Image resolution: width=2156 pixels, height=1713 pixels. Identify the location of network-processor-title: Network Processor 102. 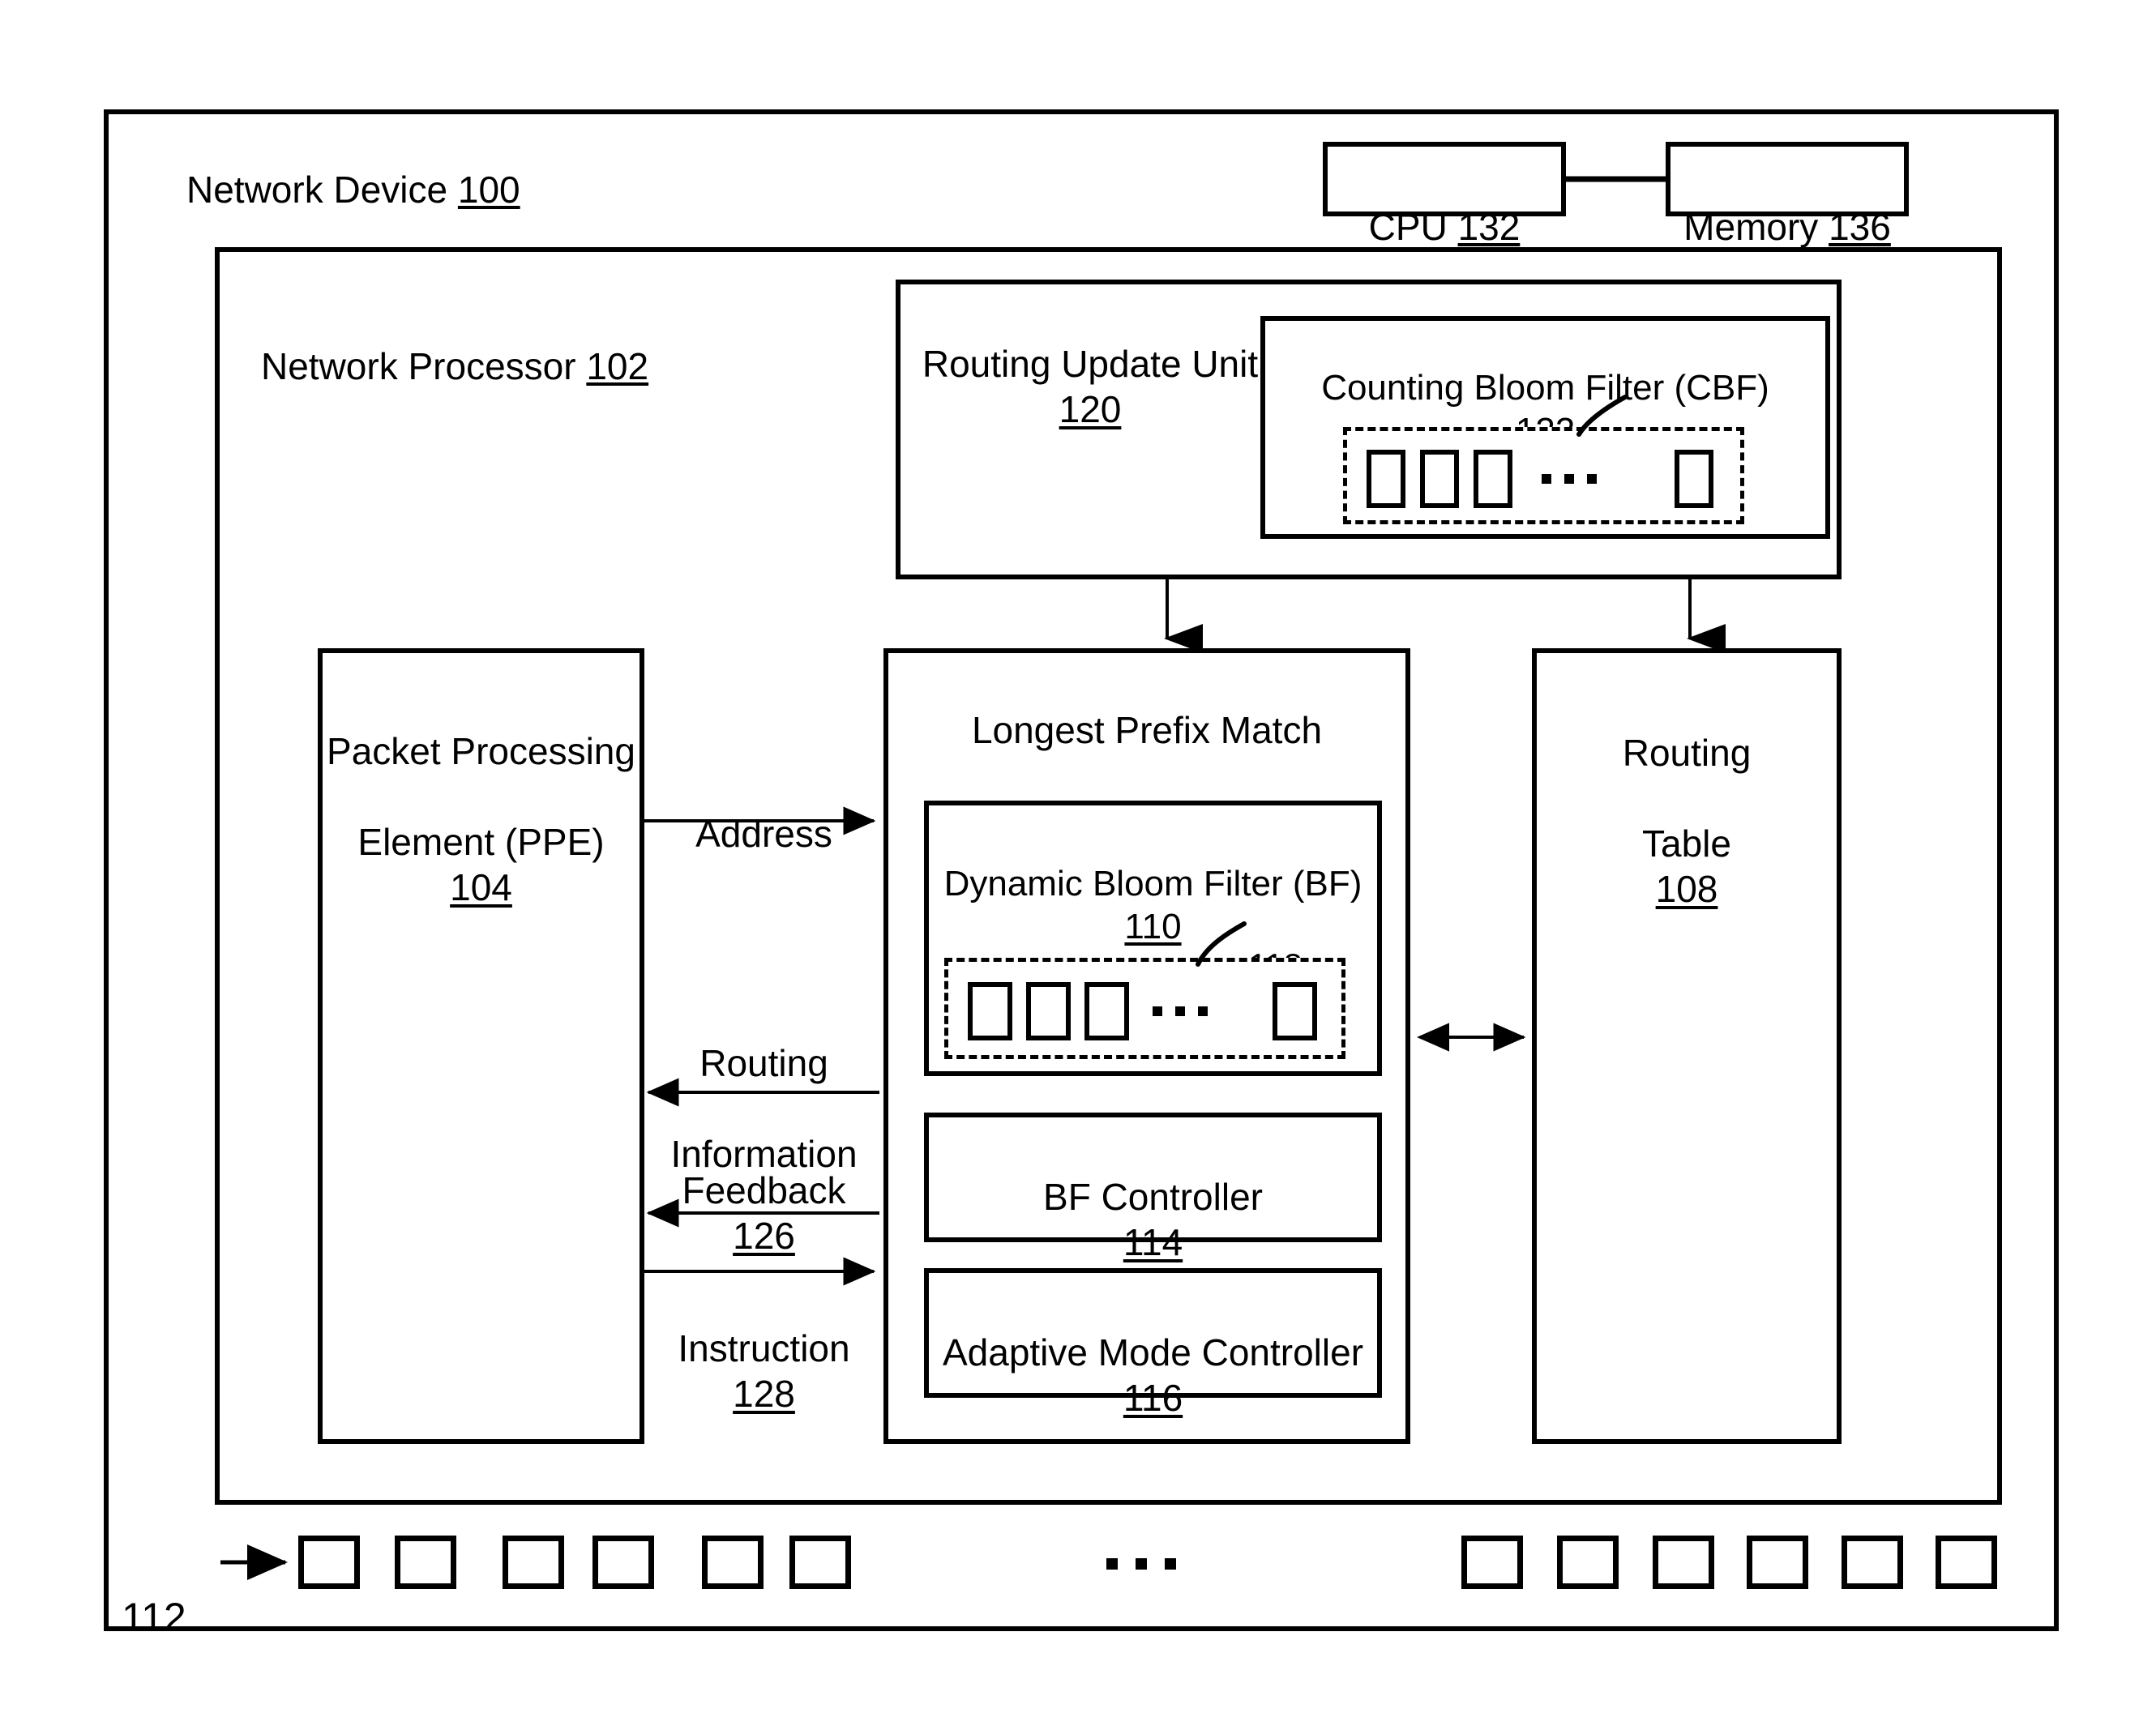
(544, 343).